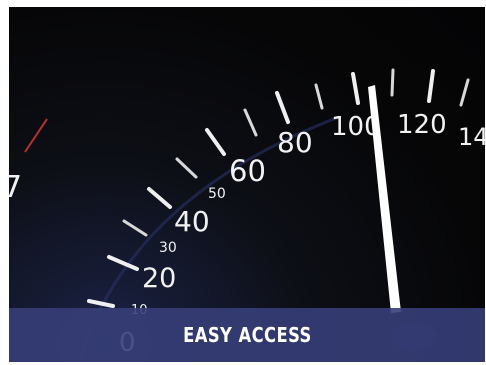 Image resolution: width=486 pixels, height=365 pixels. I want to click on gauge-label-40: 40, so click(192, 221).